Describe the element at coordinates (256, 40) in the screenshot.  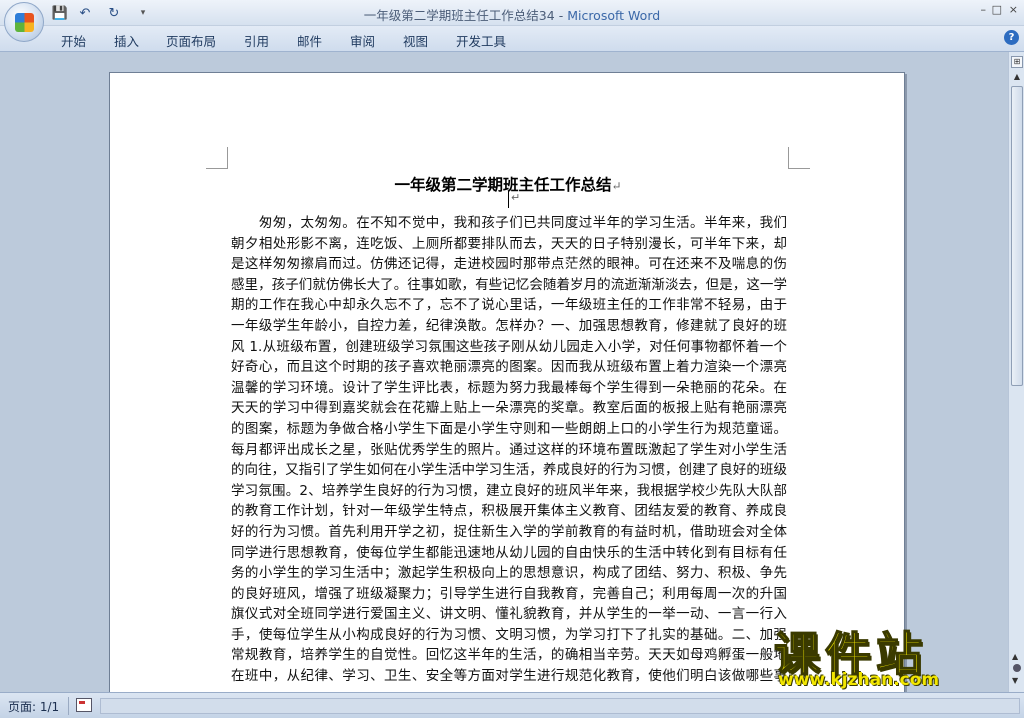
I see `tab-references: 引用` at that location.